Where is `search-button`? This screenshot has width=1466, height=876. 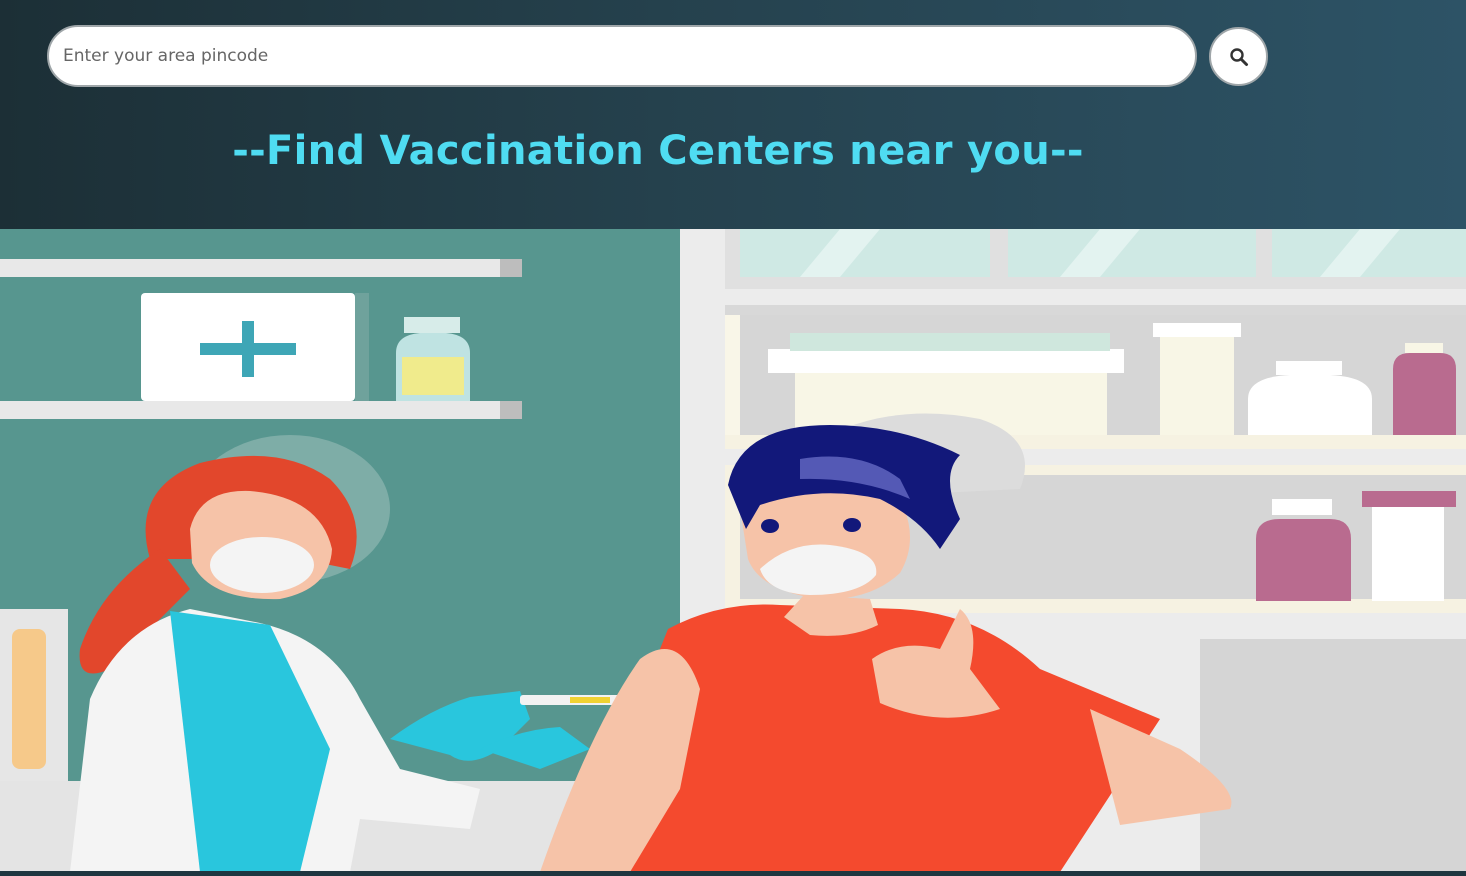 search-button is located at coordinates (1238, 56).